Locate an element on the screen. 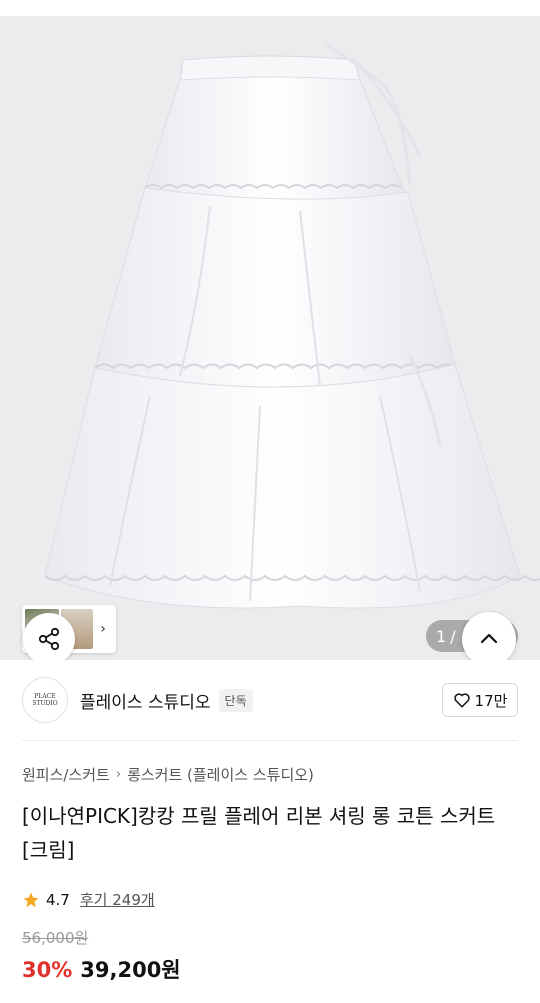 The image size is (540, 1003). like-count: 17만 is located at coordinates (491, 700).